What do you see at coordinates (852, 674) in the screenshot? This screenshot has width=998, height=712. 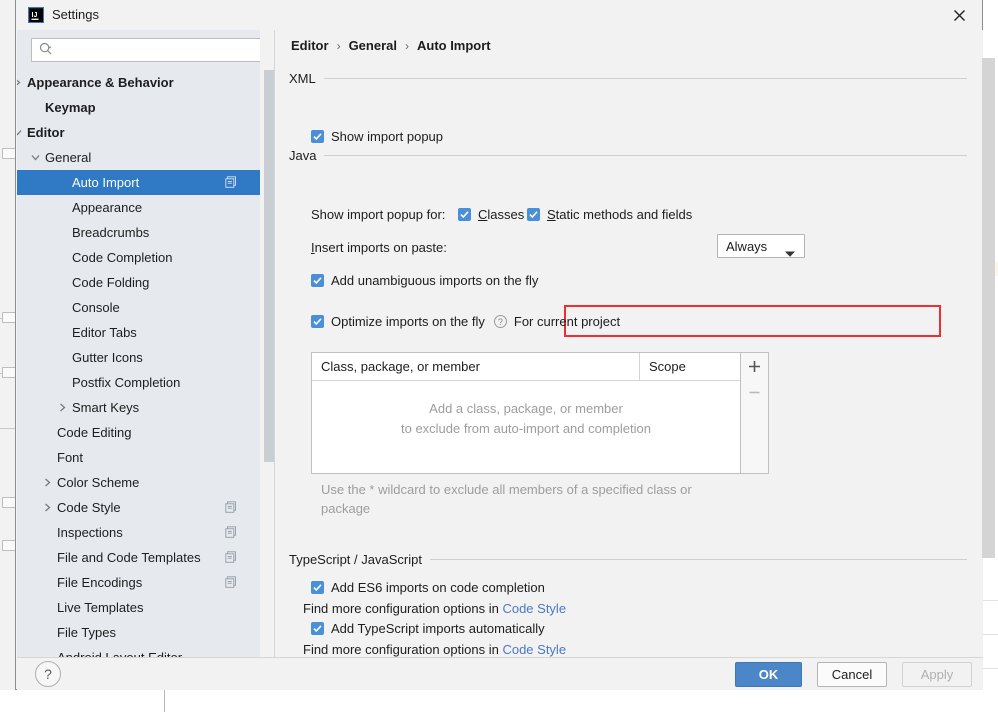 I see `cancel-button: Cancel` at bounding box center [852, 674].